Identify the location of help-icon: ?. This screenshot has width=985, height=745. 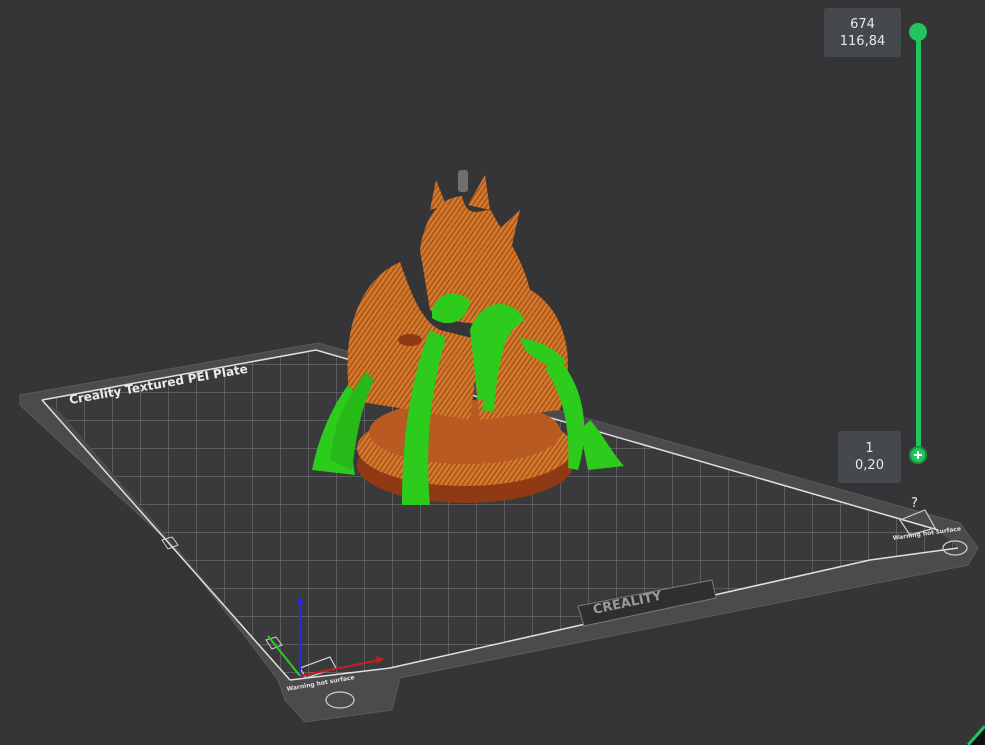
(914, 503).